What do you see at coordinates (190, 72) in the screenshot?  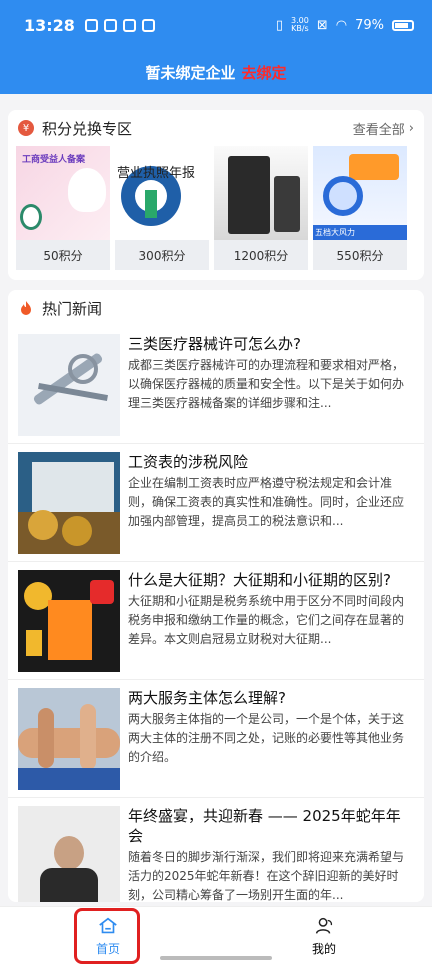 I see `enterprise-status: 暂未绑定企业` at bounding box center [190, 72].